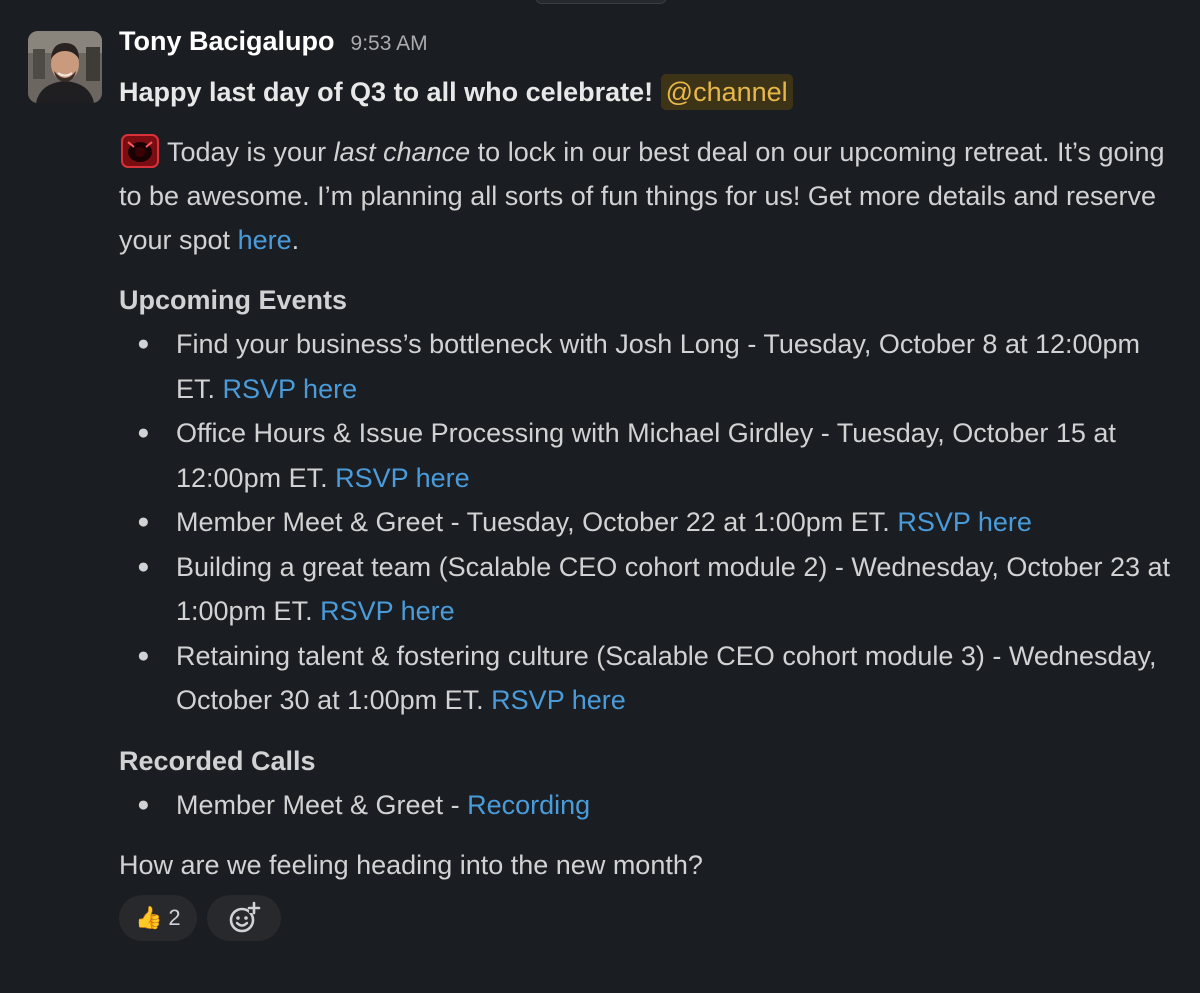  Describe the element at coordinates (250, 152) in the screenshot. I see `intro-text-1: Today is your` at that location.